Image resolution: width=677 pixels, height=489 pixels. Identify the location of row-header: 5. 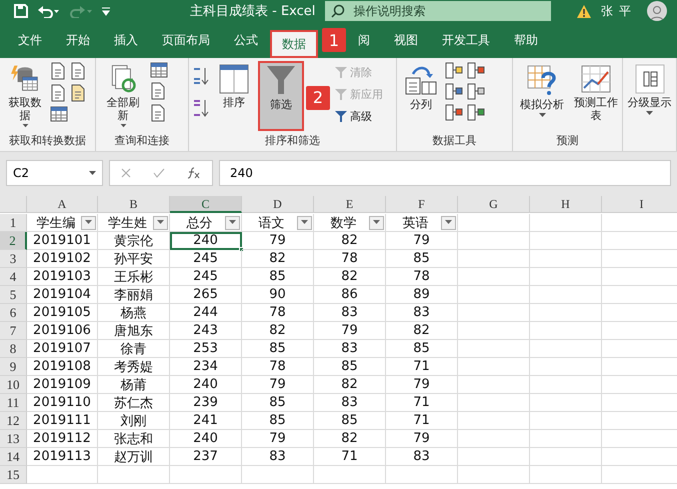
(13, 295).